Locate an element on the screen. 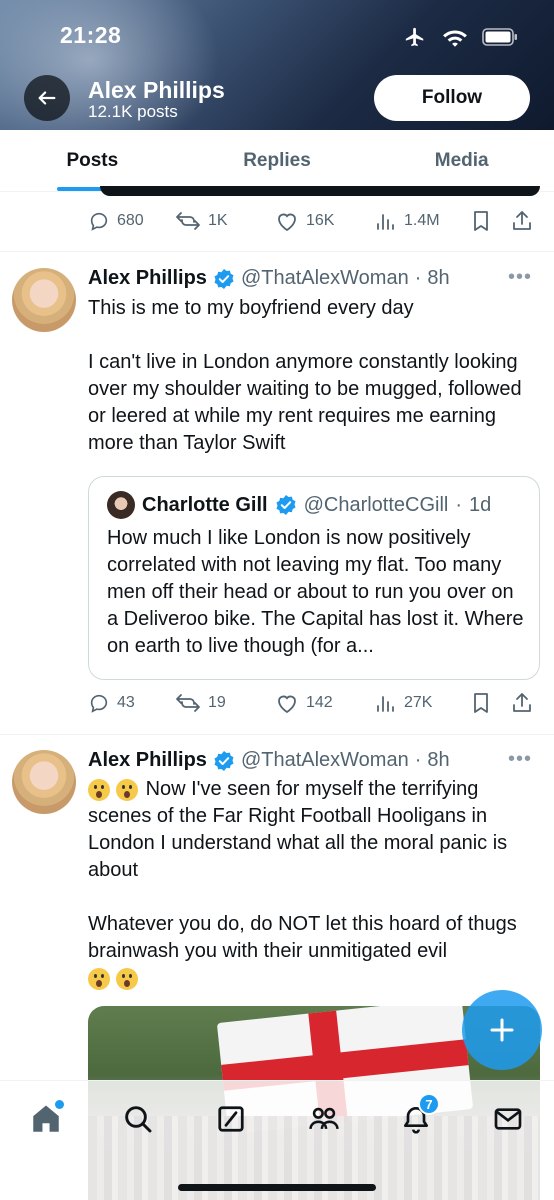 The height and width of the screenshot is (1200, 554). like-button: 142 is located at coordinates (325, 703).